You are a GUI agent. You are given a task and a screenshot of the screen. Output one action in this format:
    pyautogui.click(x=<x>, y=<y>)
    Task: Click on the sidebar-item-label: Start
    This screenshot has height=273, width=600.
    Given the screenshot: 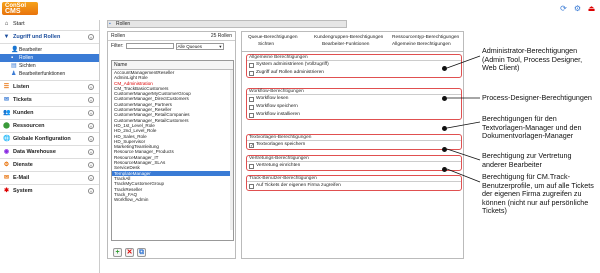 What is the action you would take?
    pyautogui.click(x=19, y=24)
    